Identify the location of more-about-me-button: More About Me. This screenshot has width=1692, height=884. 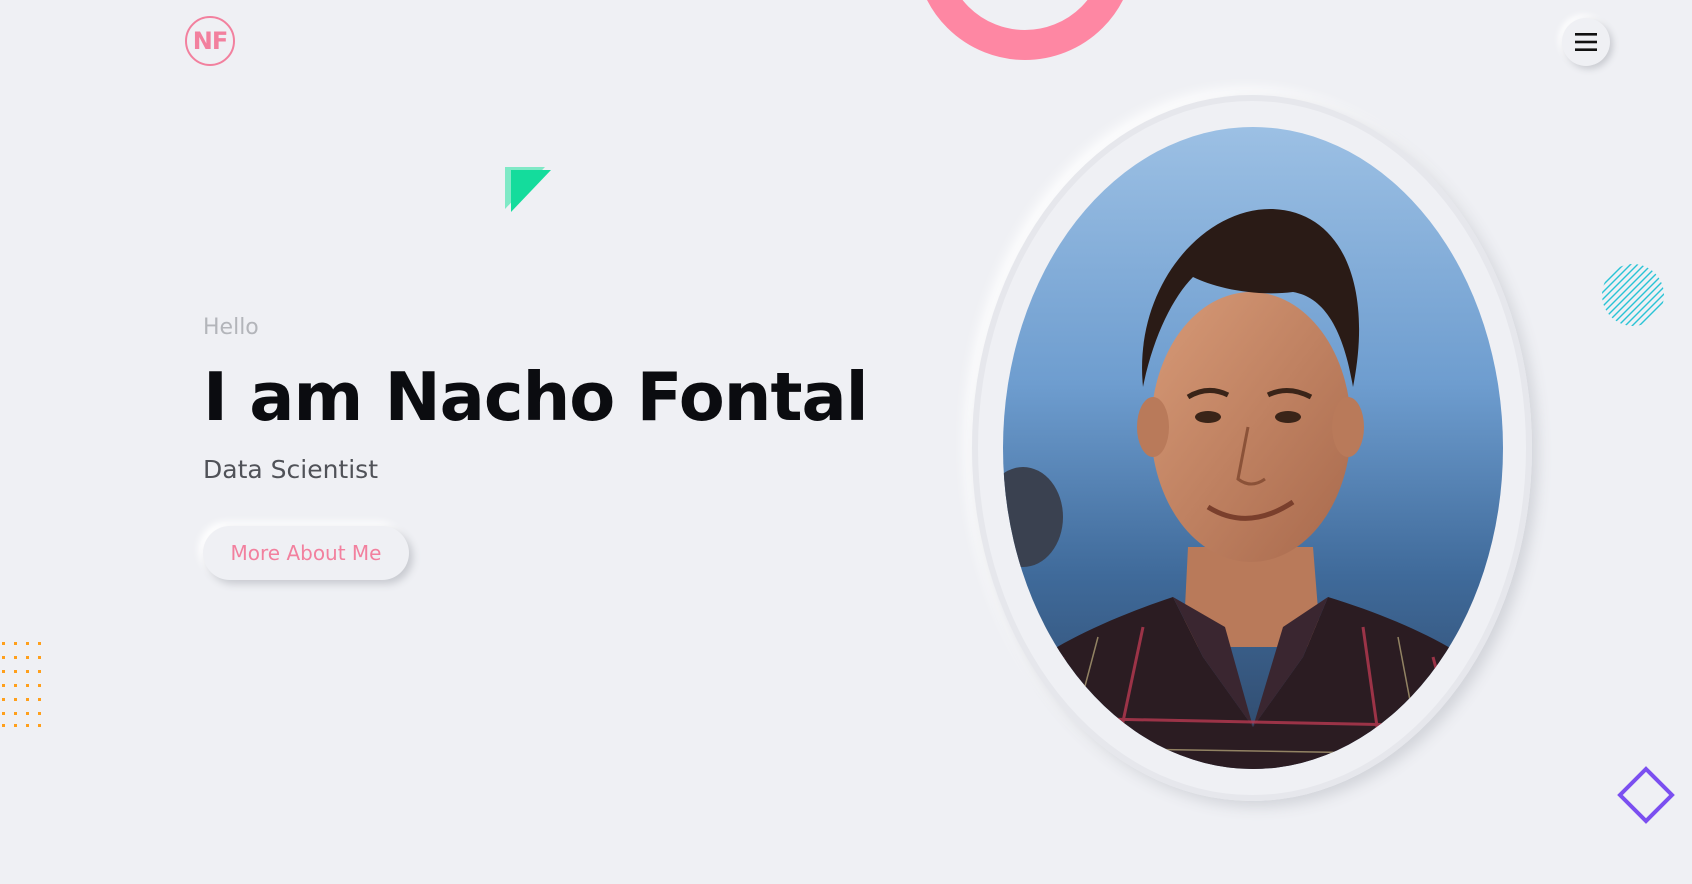
(306, 553).